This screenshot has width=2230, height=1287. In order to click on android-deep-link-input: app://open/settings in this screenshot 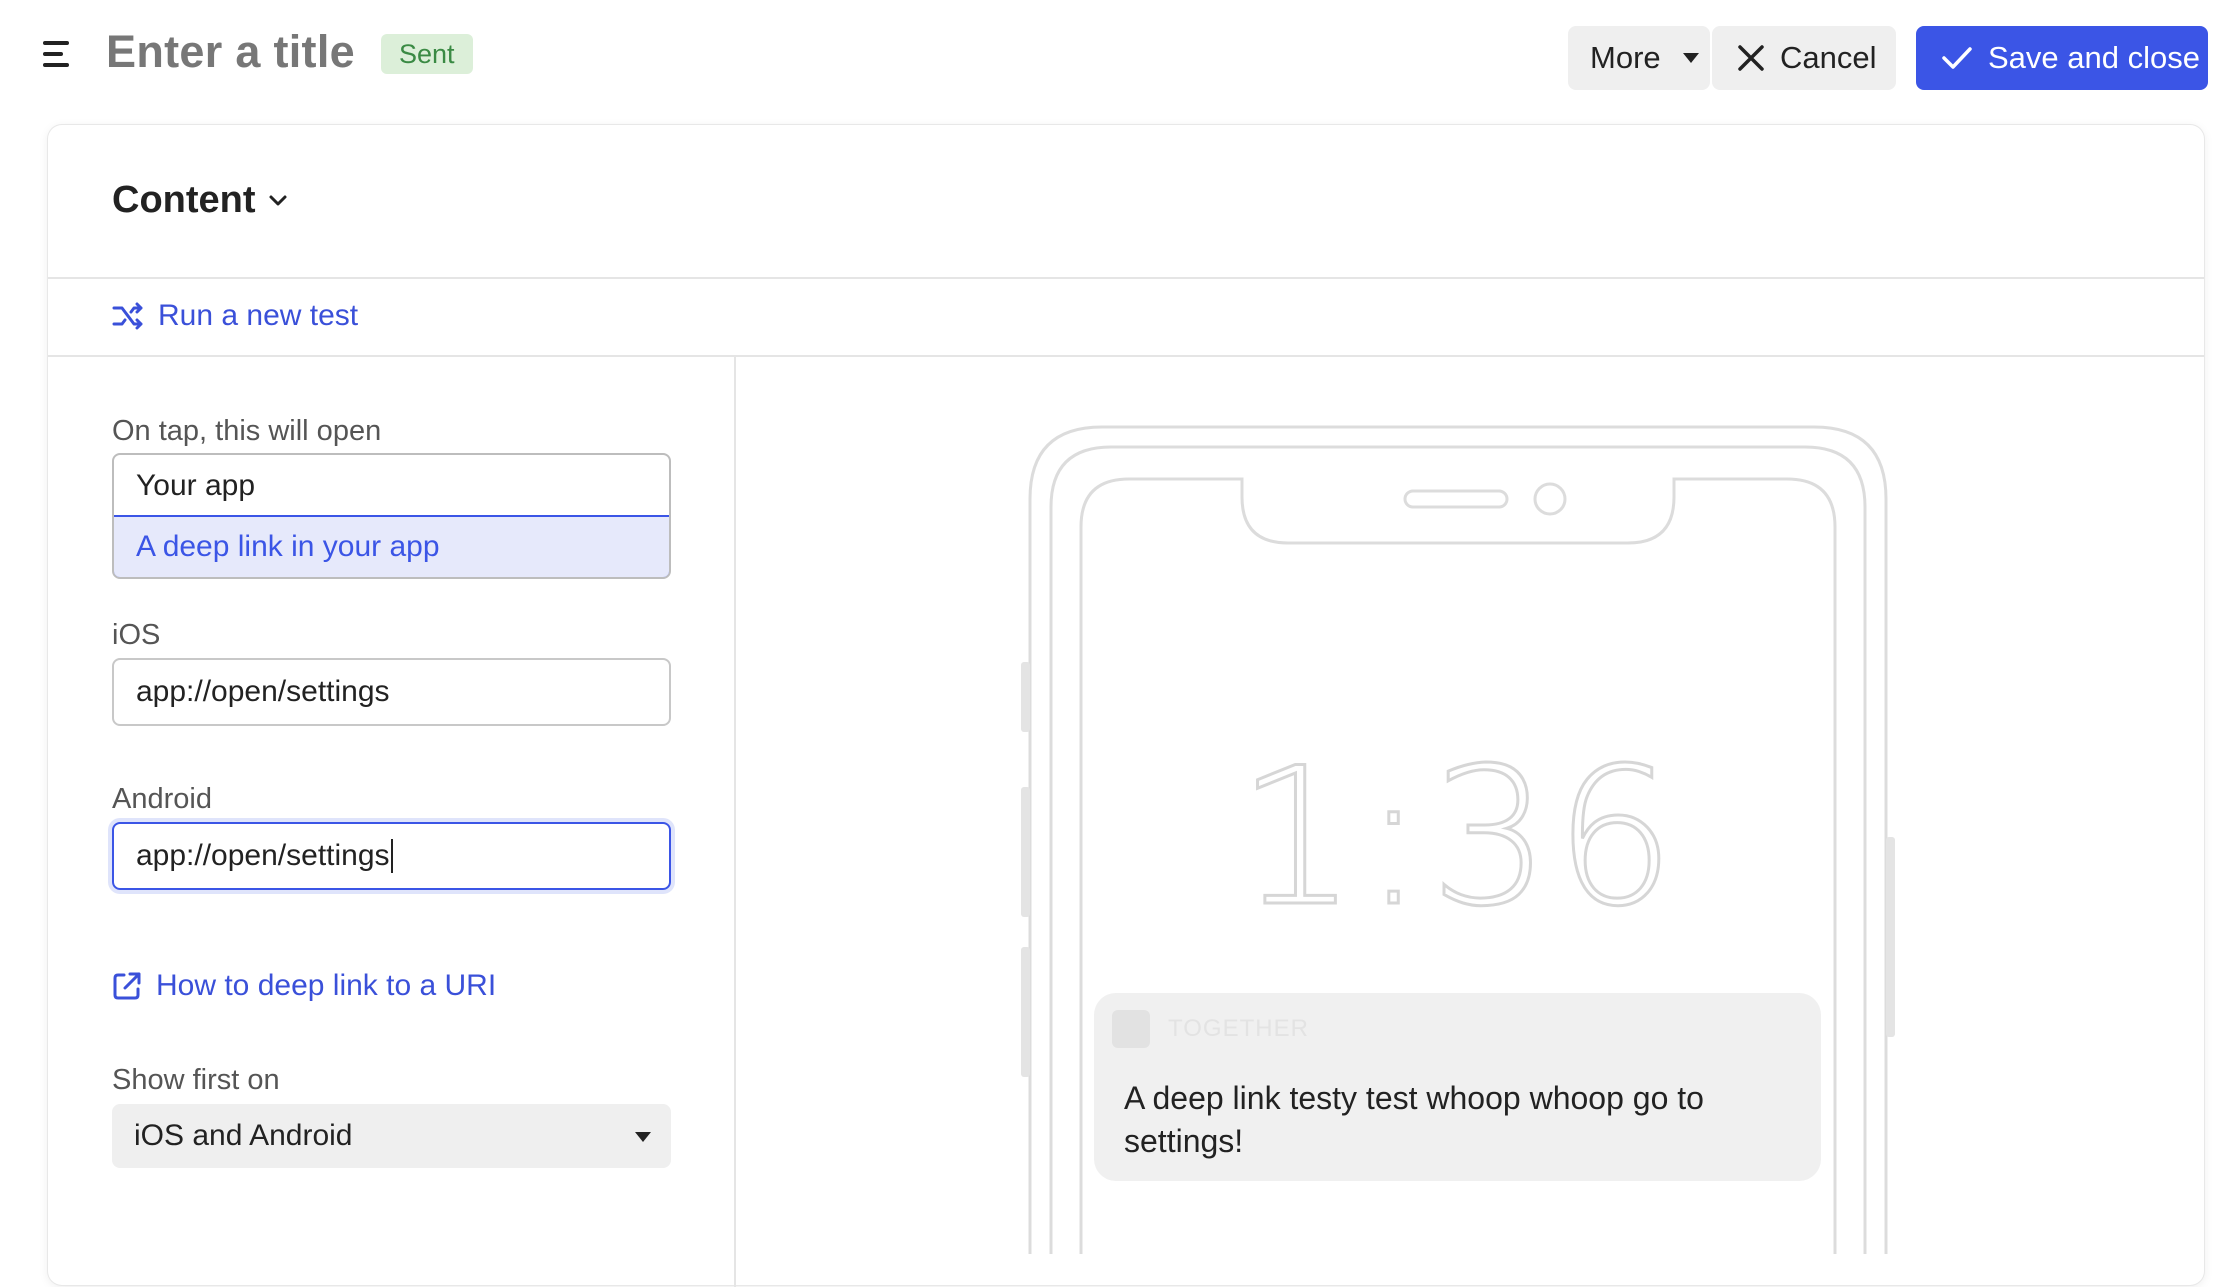, I will do `click(391, 856)`.